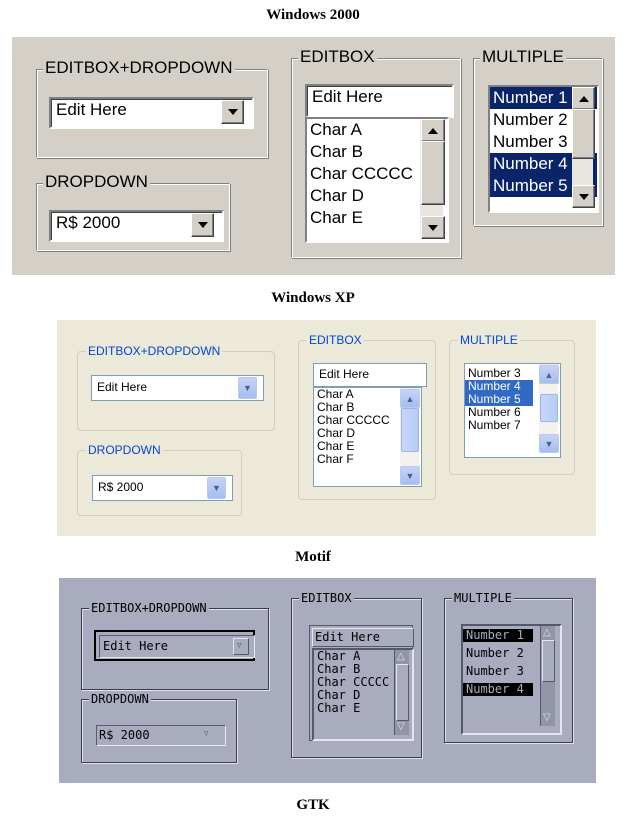  I want to click on xp-editbox-scroll-up: ▲, so click(410, 398).